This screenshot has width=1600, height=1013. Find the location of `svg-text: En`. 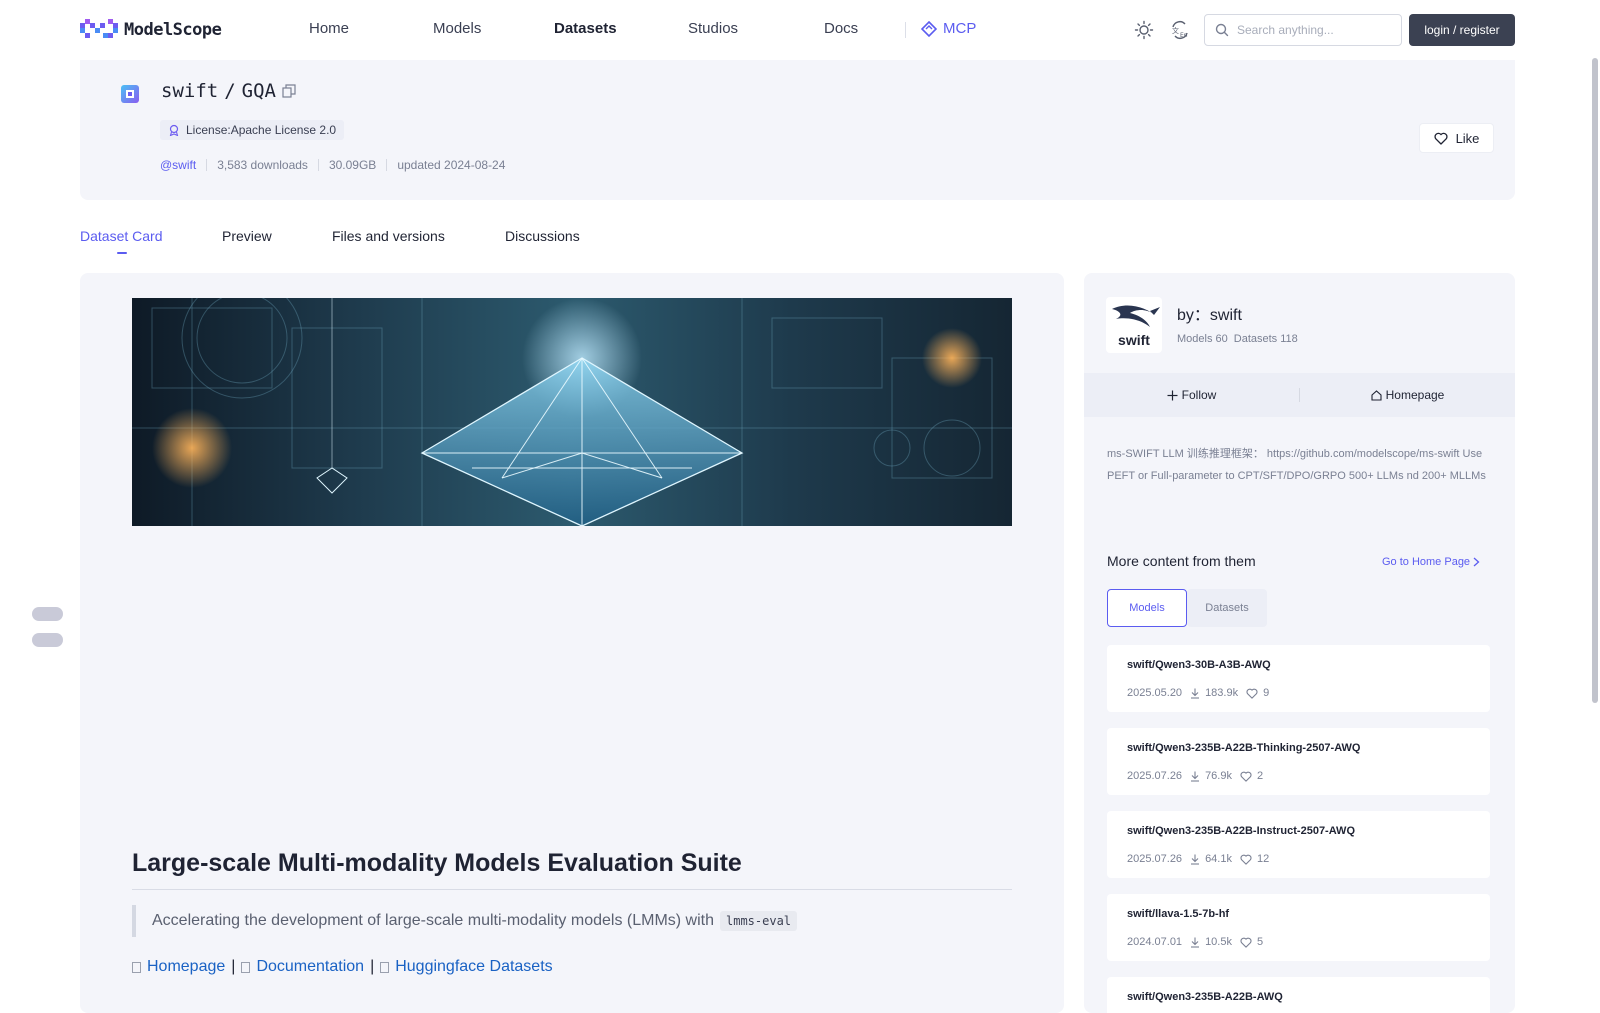

svg-text: En is located at coordinates (1184, 35).